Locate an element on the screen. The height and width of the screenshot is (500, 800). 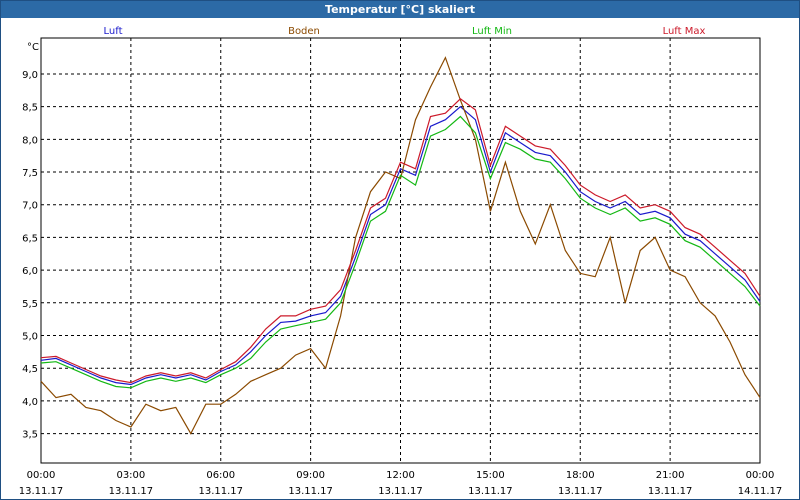
y-tick-label: 6,0 is located at coordinates (30, 271).